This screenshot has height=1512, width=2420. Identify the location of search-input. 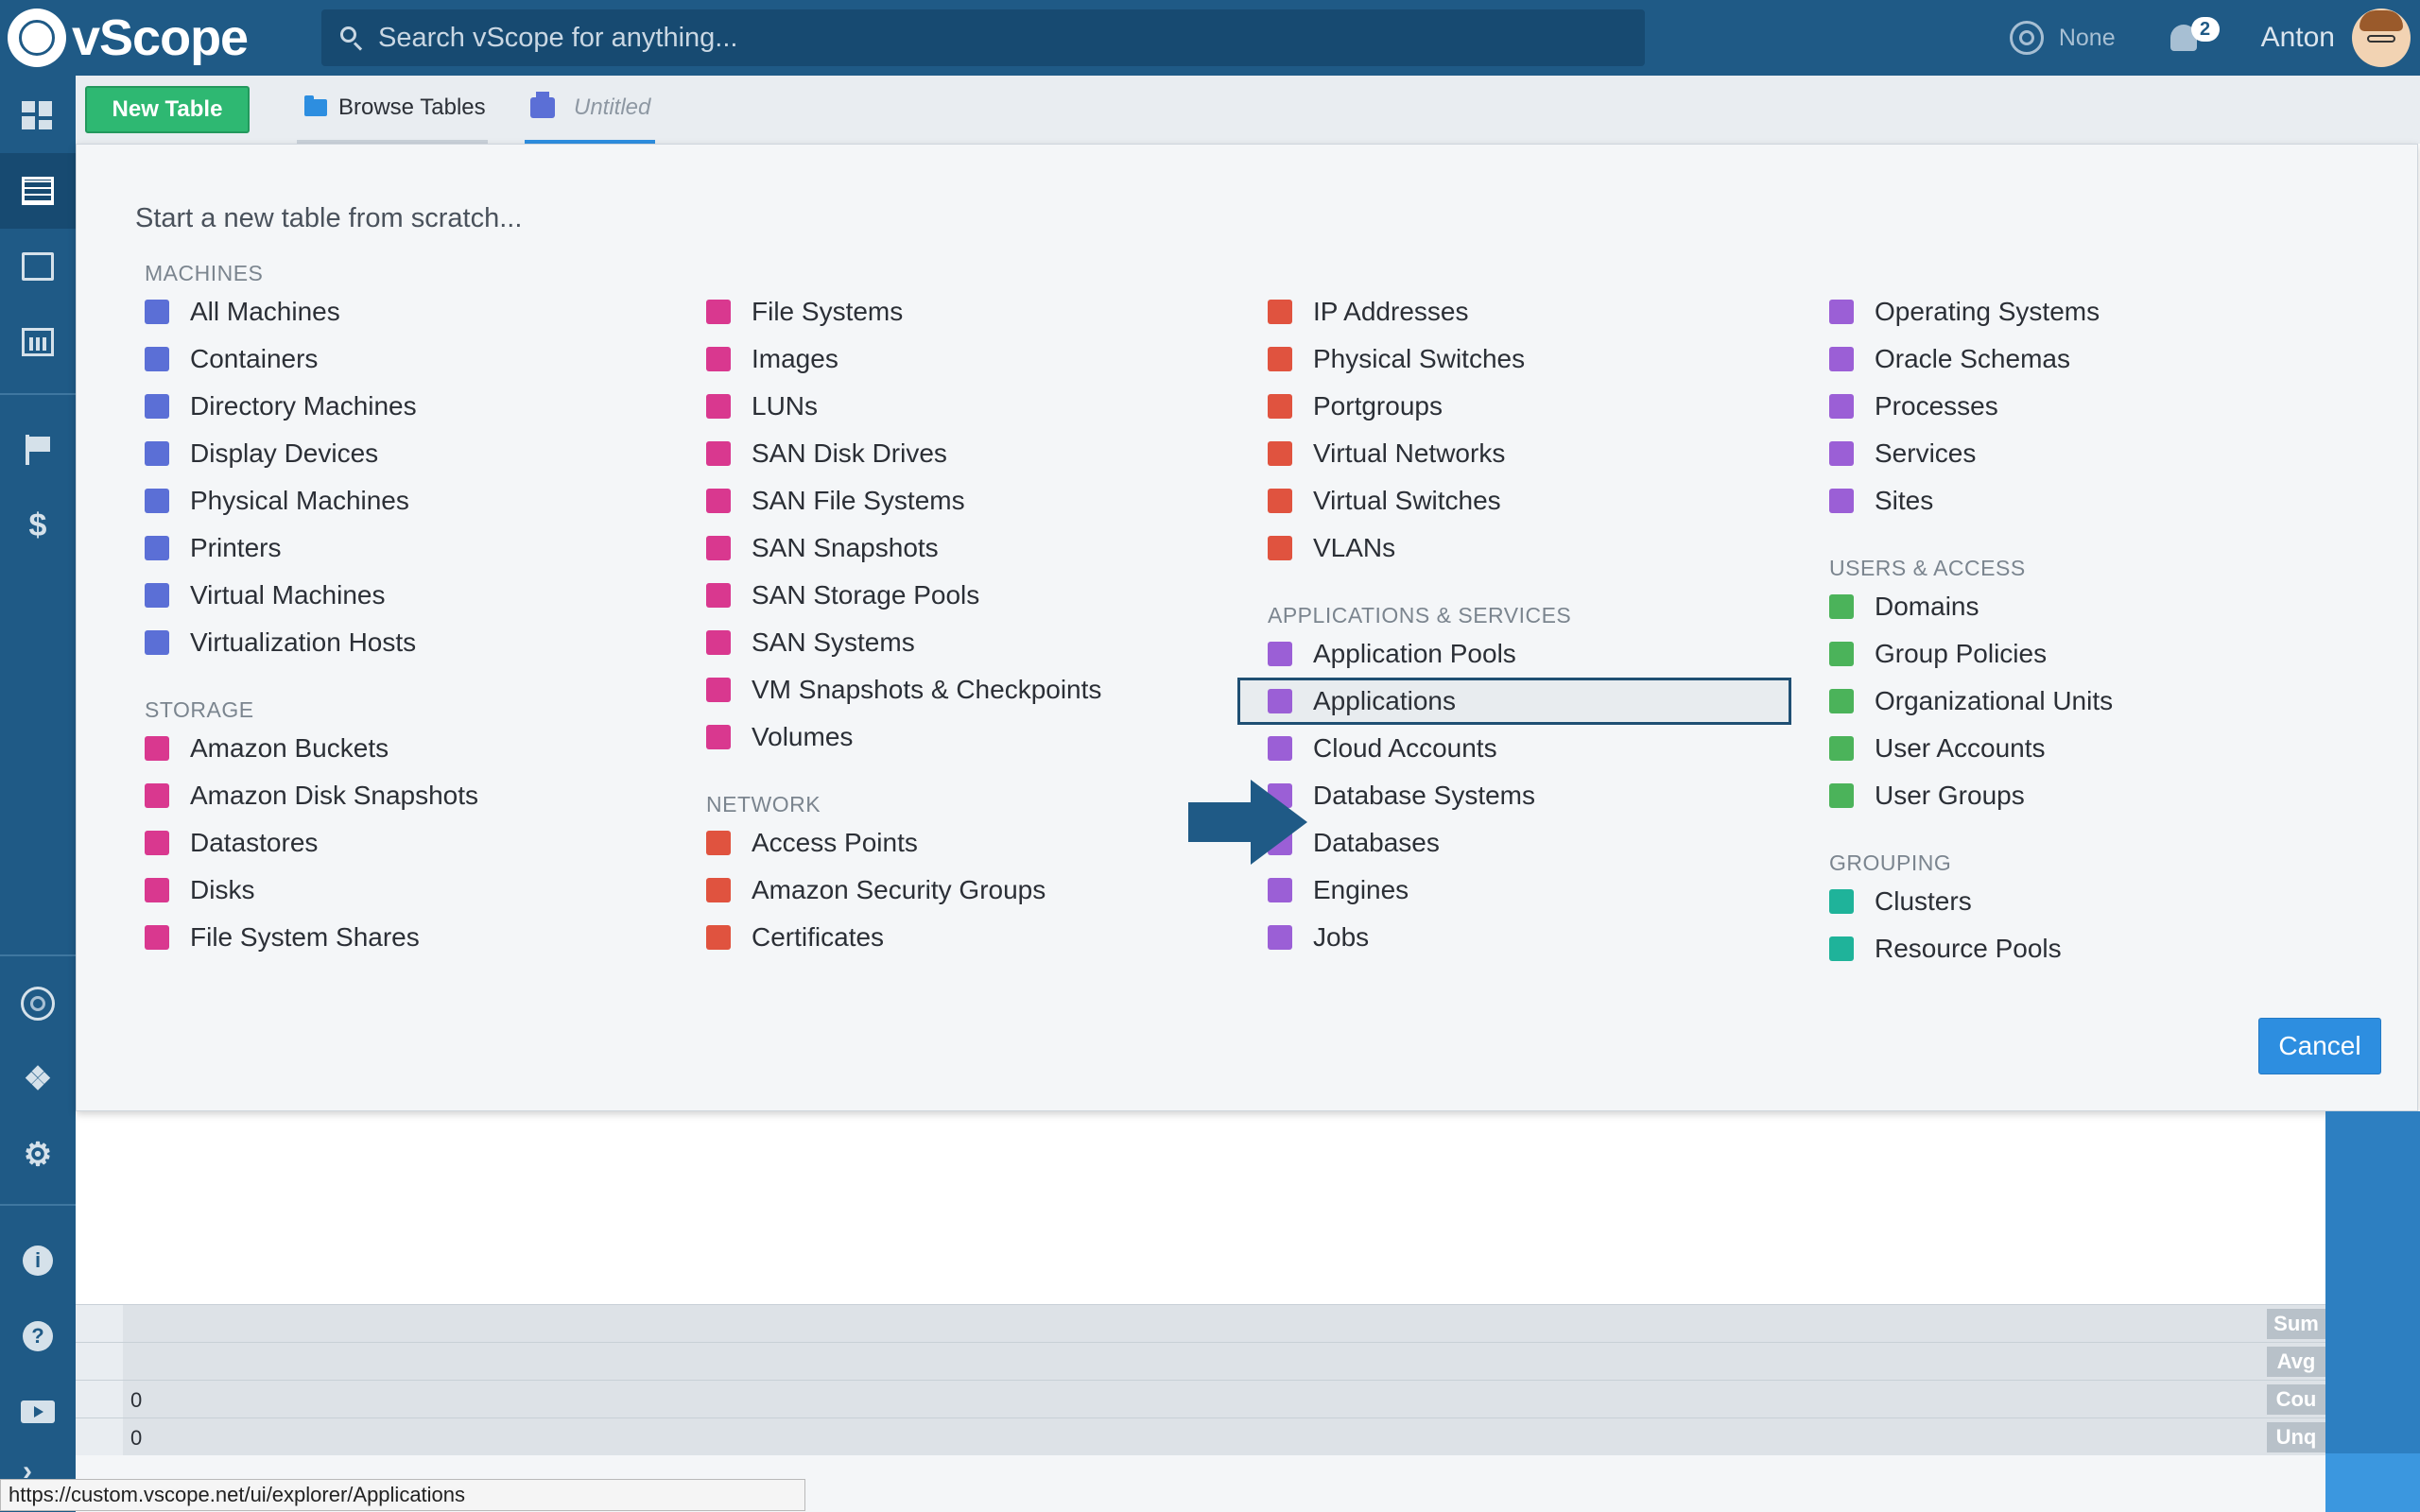
(992, 38).